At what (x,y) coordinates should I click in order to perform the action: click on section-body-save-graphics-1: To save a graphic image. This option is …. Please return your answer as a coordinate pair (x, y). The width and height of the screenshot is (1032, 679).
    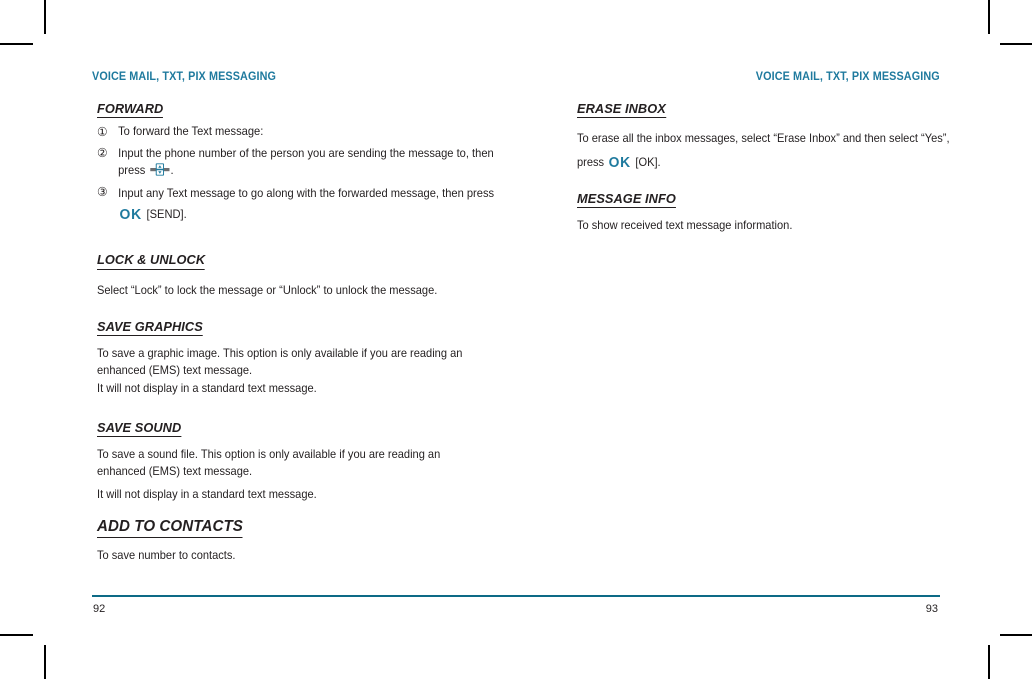
    Looking at the image, I should click on (280, 362).